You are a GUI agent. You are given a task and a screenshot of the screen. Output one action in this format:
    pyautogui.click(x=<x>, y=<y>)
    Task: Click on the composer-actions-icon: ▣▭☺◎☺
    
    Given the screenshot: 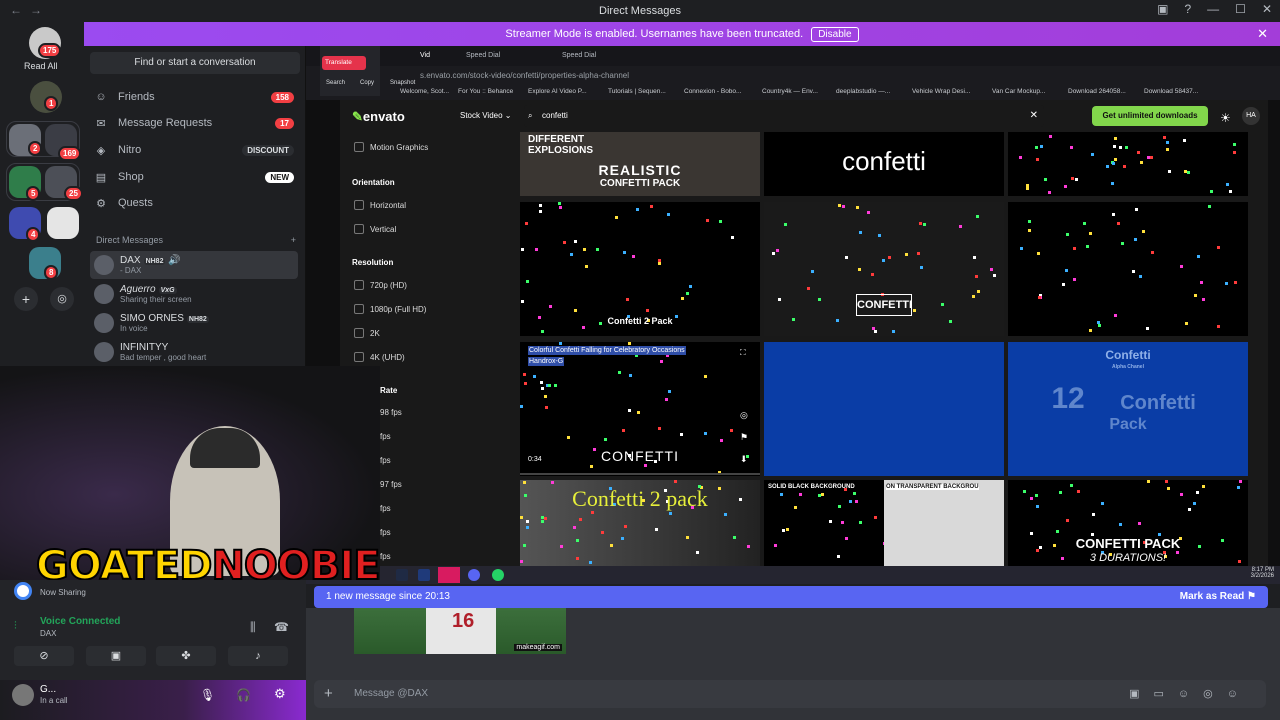 What is the action you would take?
    pyautogui.click(x=1190, y=693)
    